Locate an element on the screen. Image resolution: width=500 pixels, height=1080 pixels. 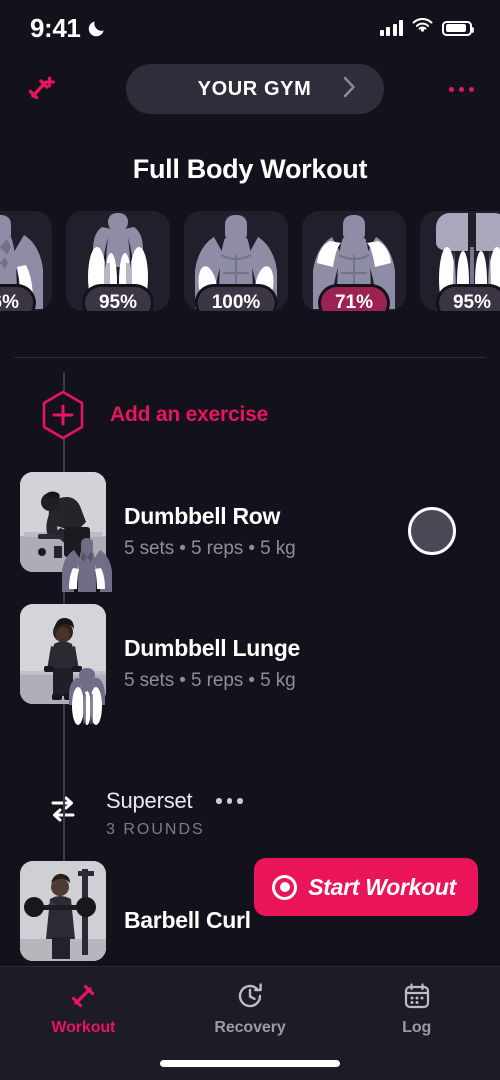
exercise-info: Dumbbell Row 5 sets • 5 reps • 5 kg is located at coordinates (266, 531).